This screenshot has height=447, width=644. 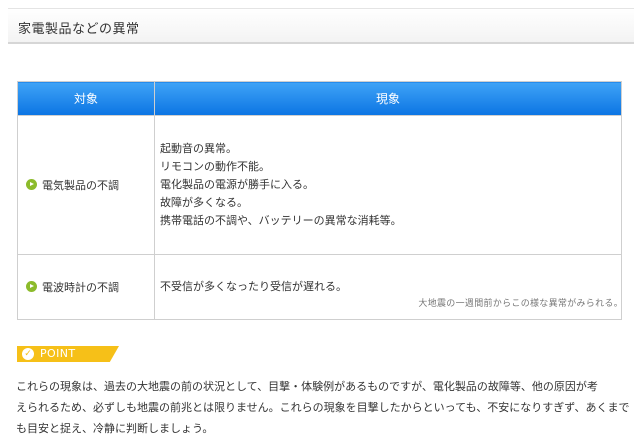 I want to click on phenomenon-line: 携帯電話の不調や、バッテリーの異常な消耗等。, so click(x=281, y=220).